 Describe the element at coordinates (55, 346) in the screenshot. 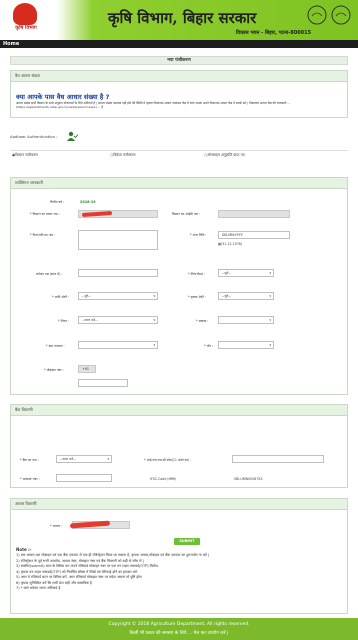

I see `panchayat-label: * ग्राम पंचायत :` at that location.